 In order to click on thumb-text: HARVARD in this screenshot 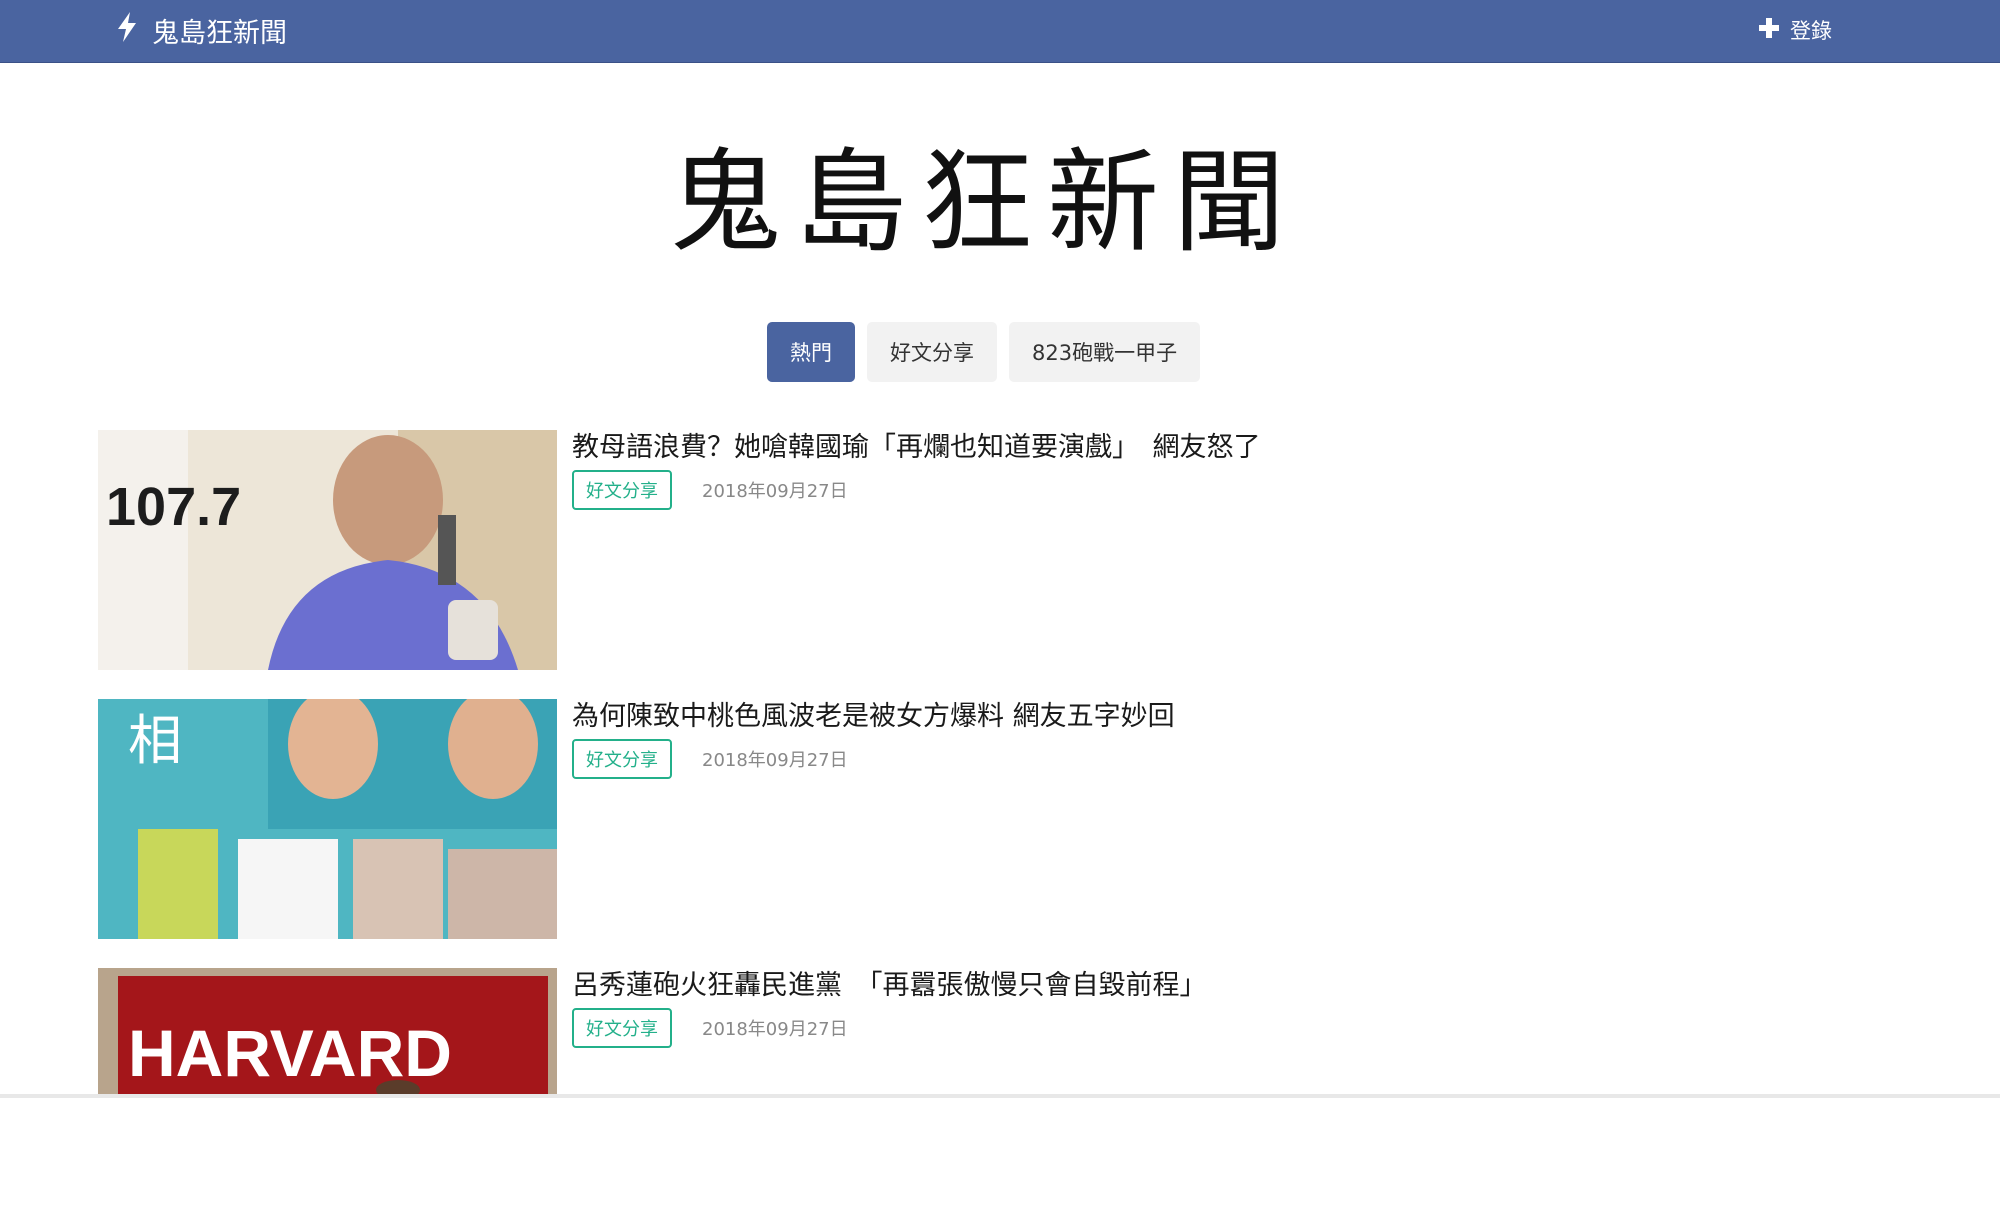, I will do `click(290, 1053)`.